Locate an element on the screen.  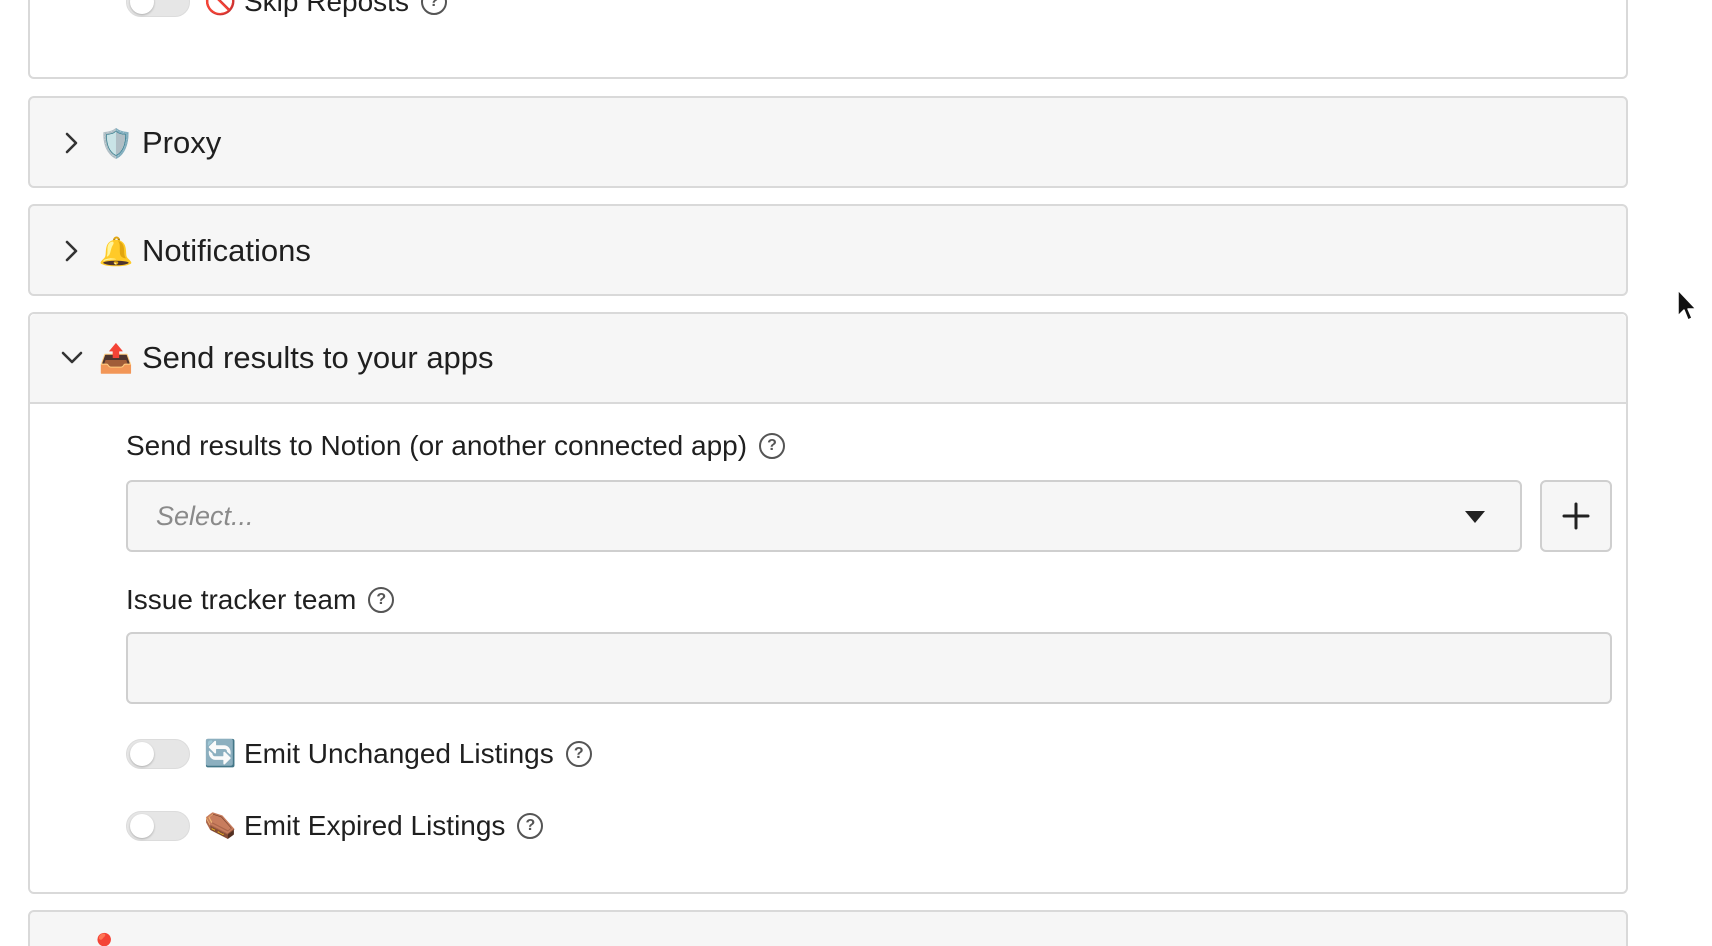
plus-icon is located at coordinates (1576, 516).